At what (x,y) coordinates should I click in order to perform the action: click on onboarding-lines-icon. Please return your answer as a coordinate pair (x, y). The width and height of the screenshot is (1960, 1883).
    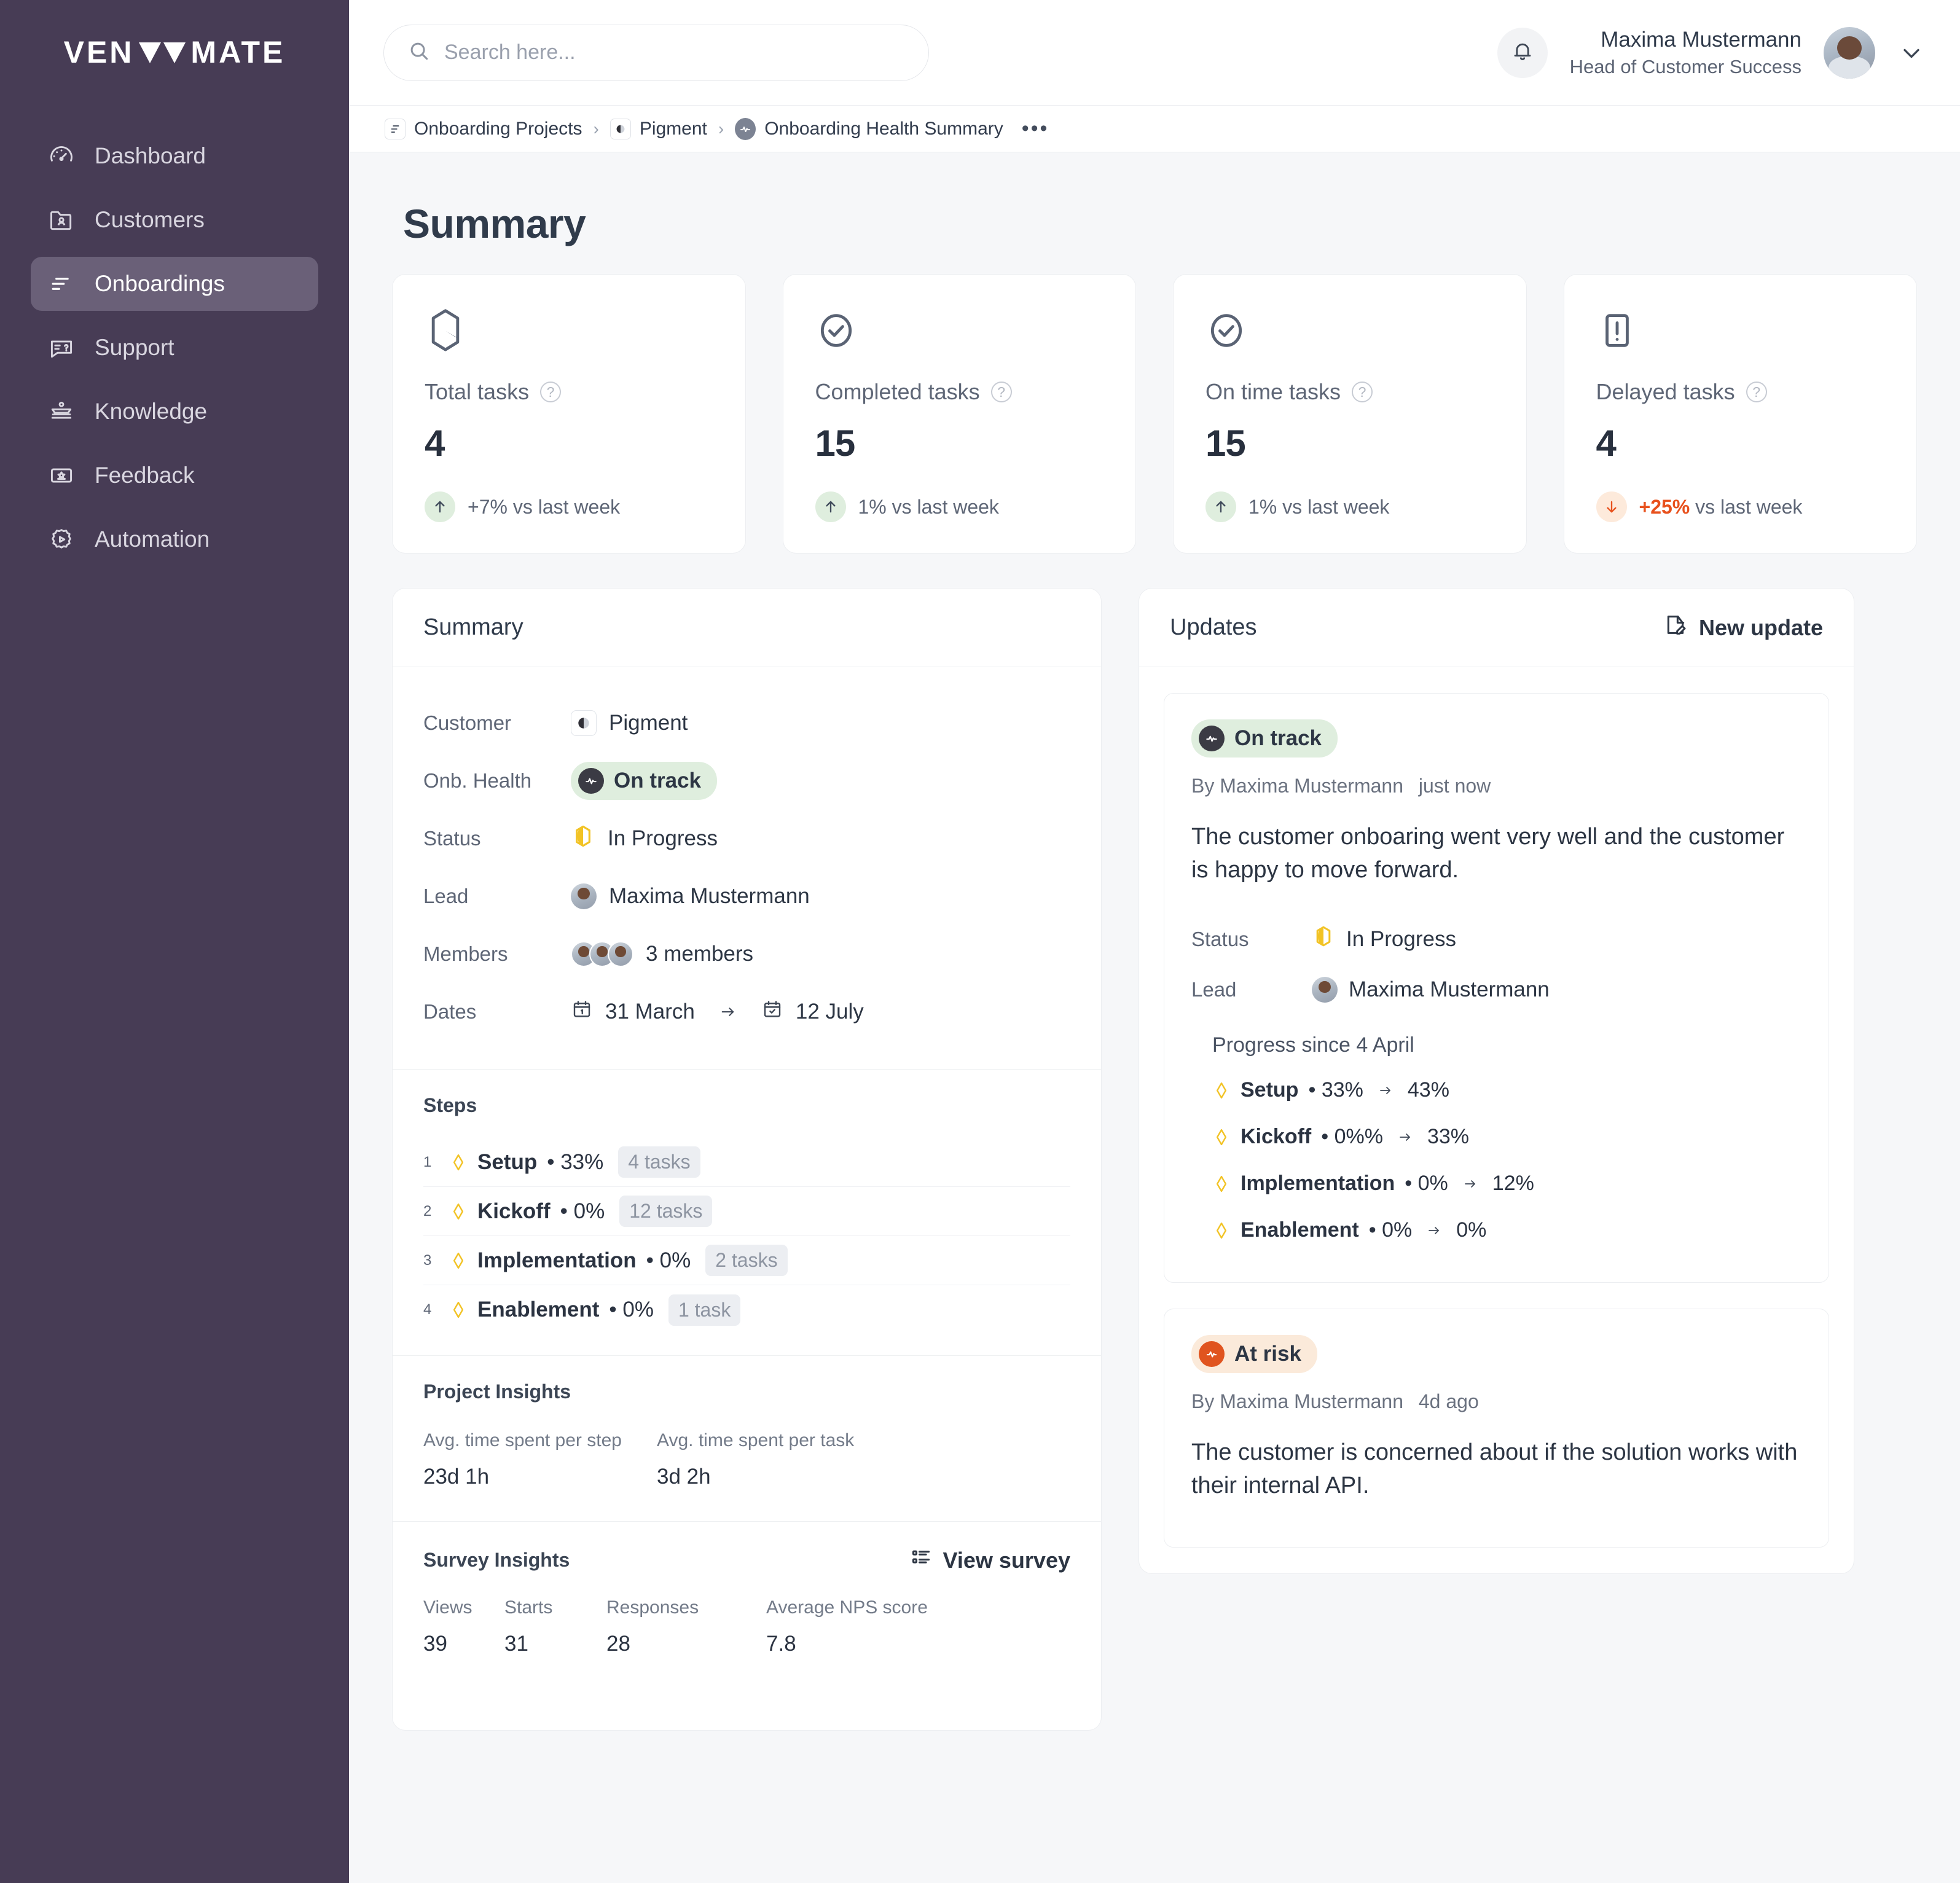
    Looking at the image, I should click on (61, 284).